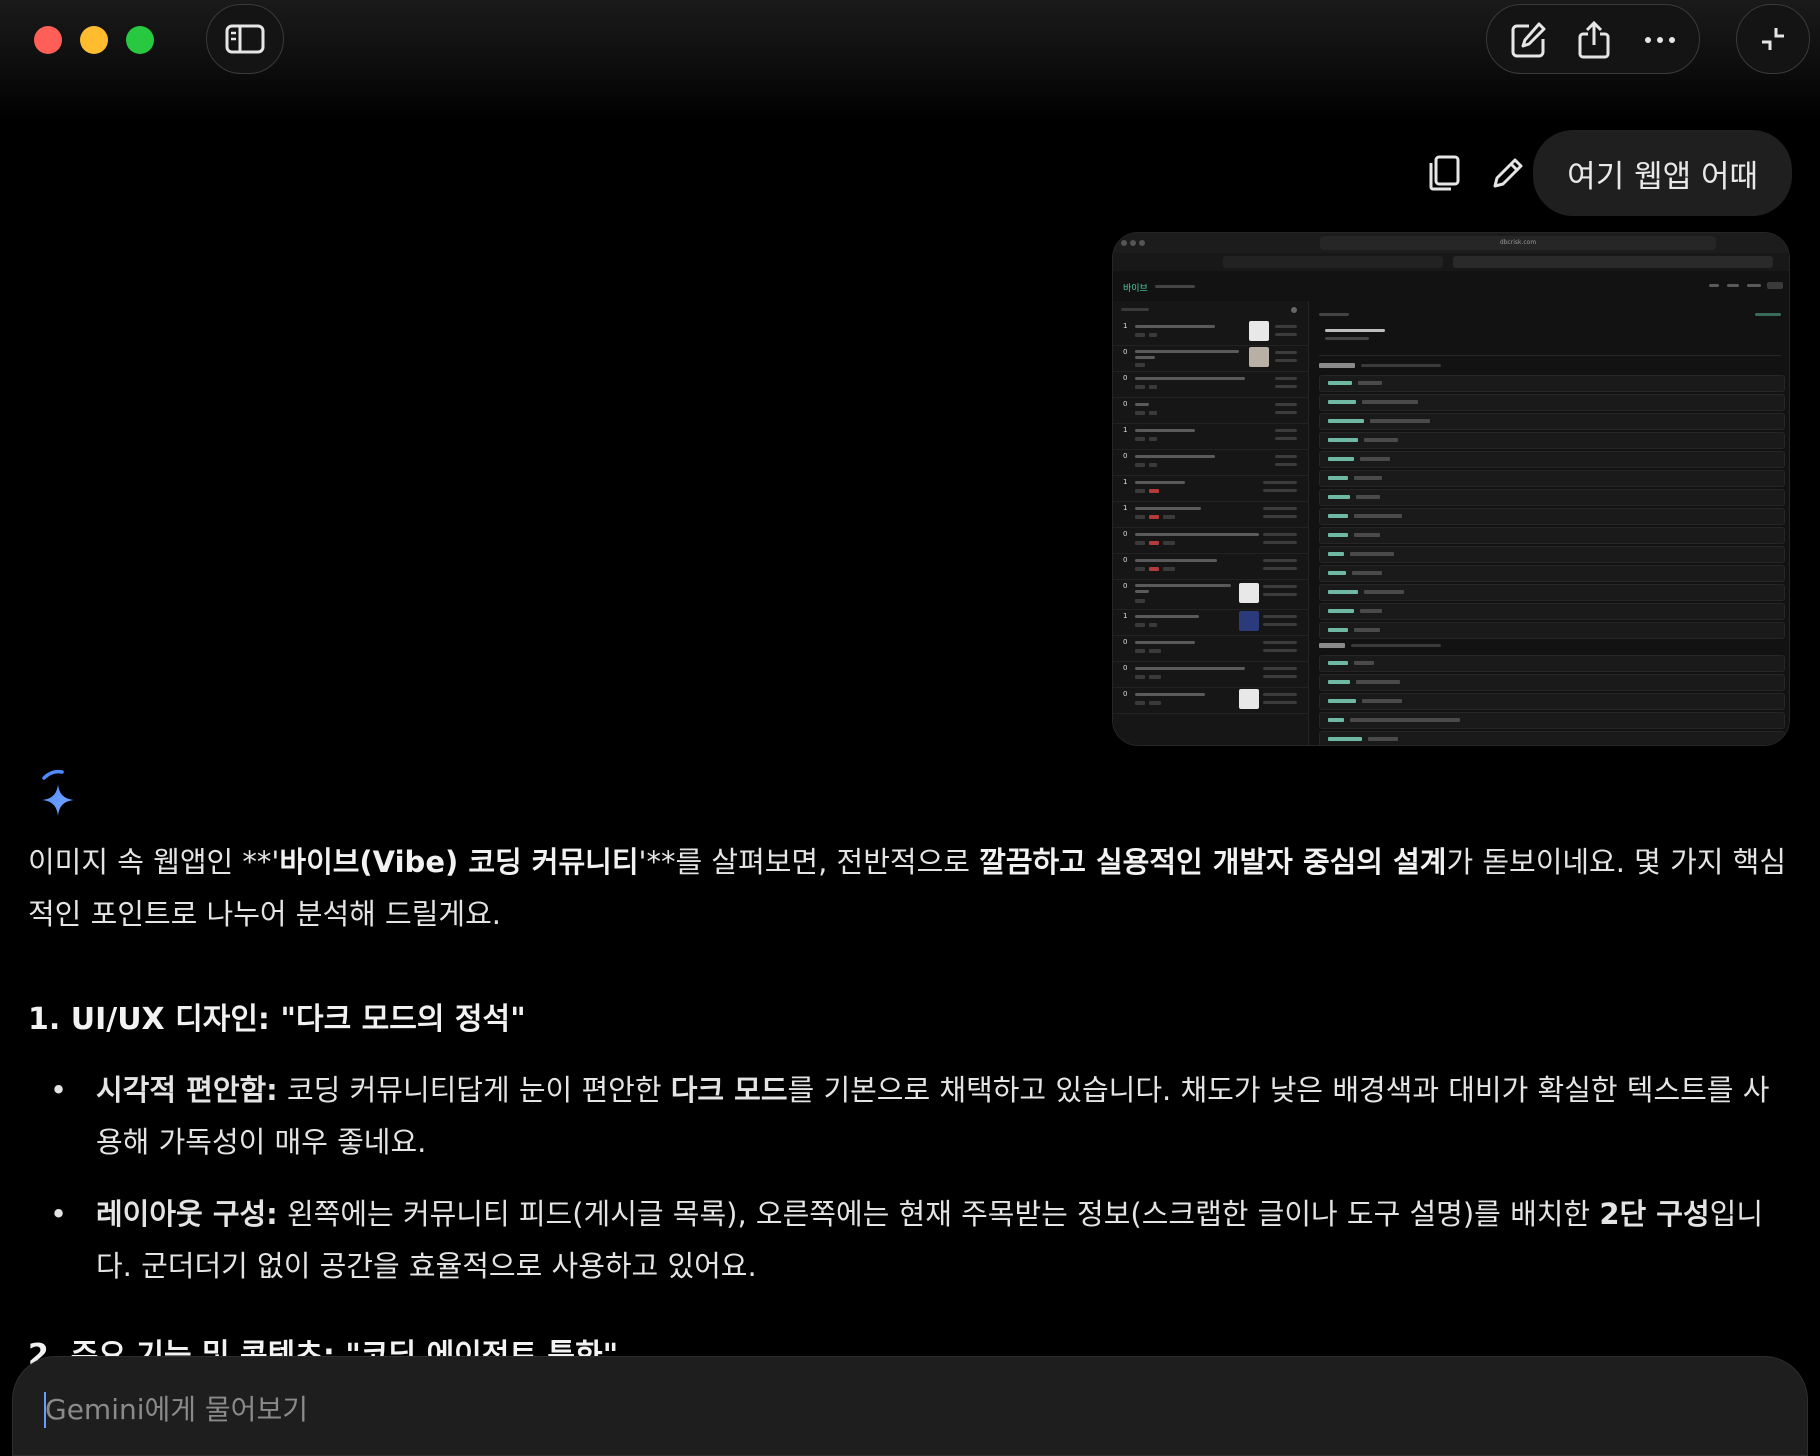  I want to click on thumb-feed-list: 1 0 0 0 1 0 1 1 0 0 0 1 0 0 0, so click(1211, 523).